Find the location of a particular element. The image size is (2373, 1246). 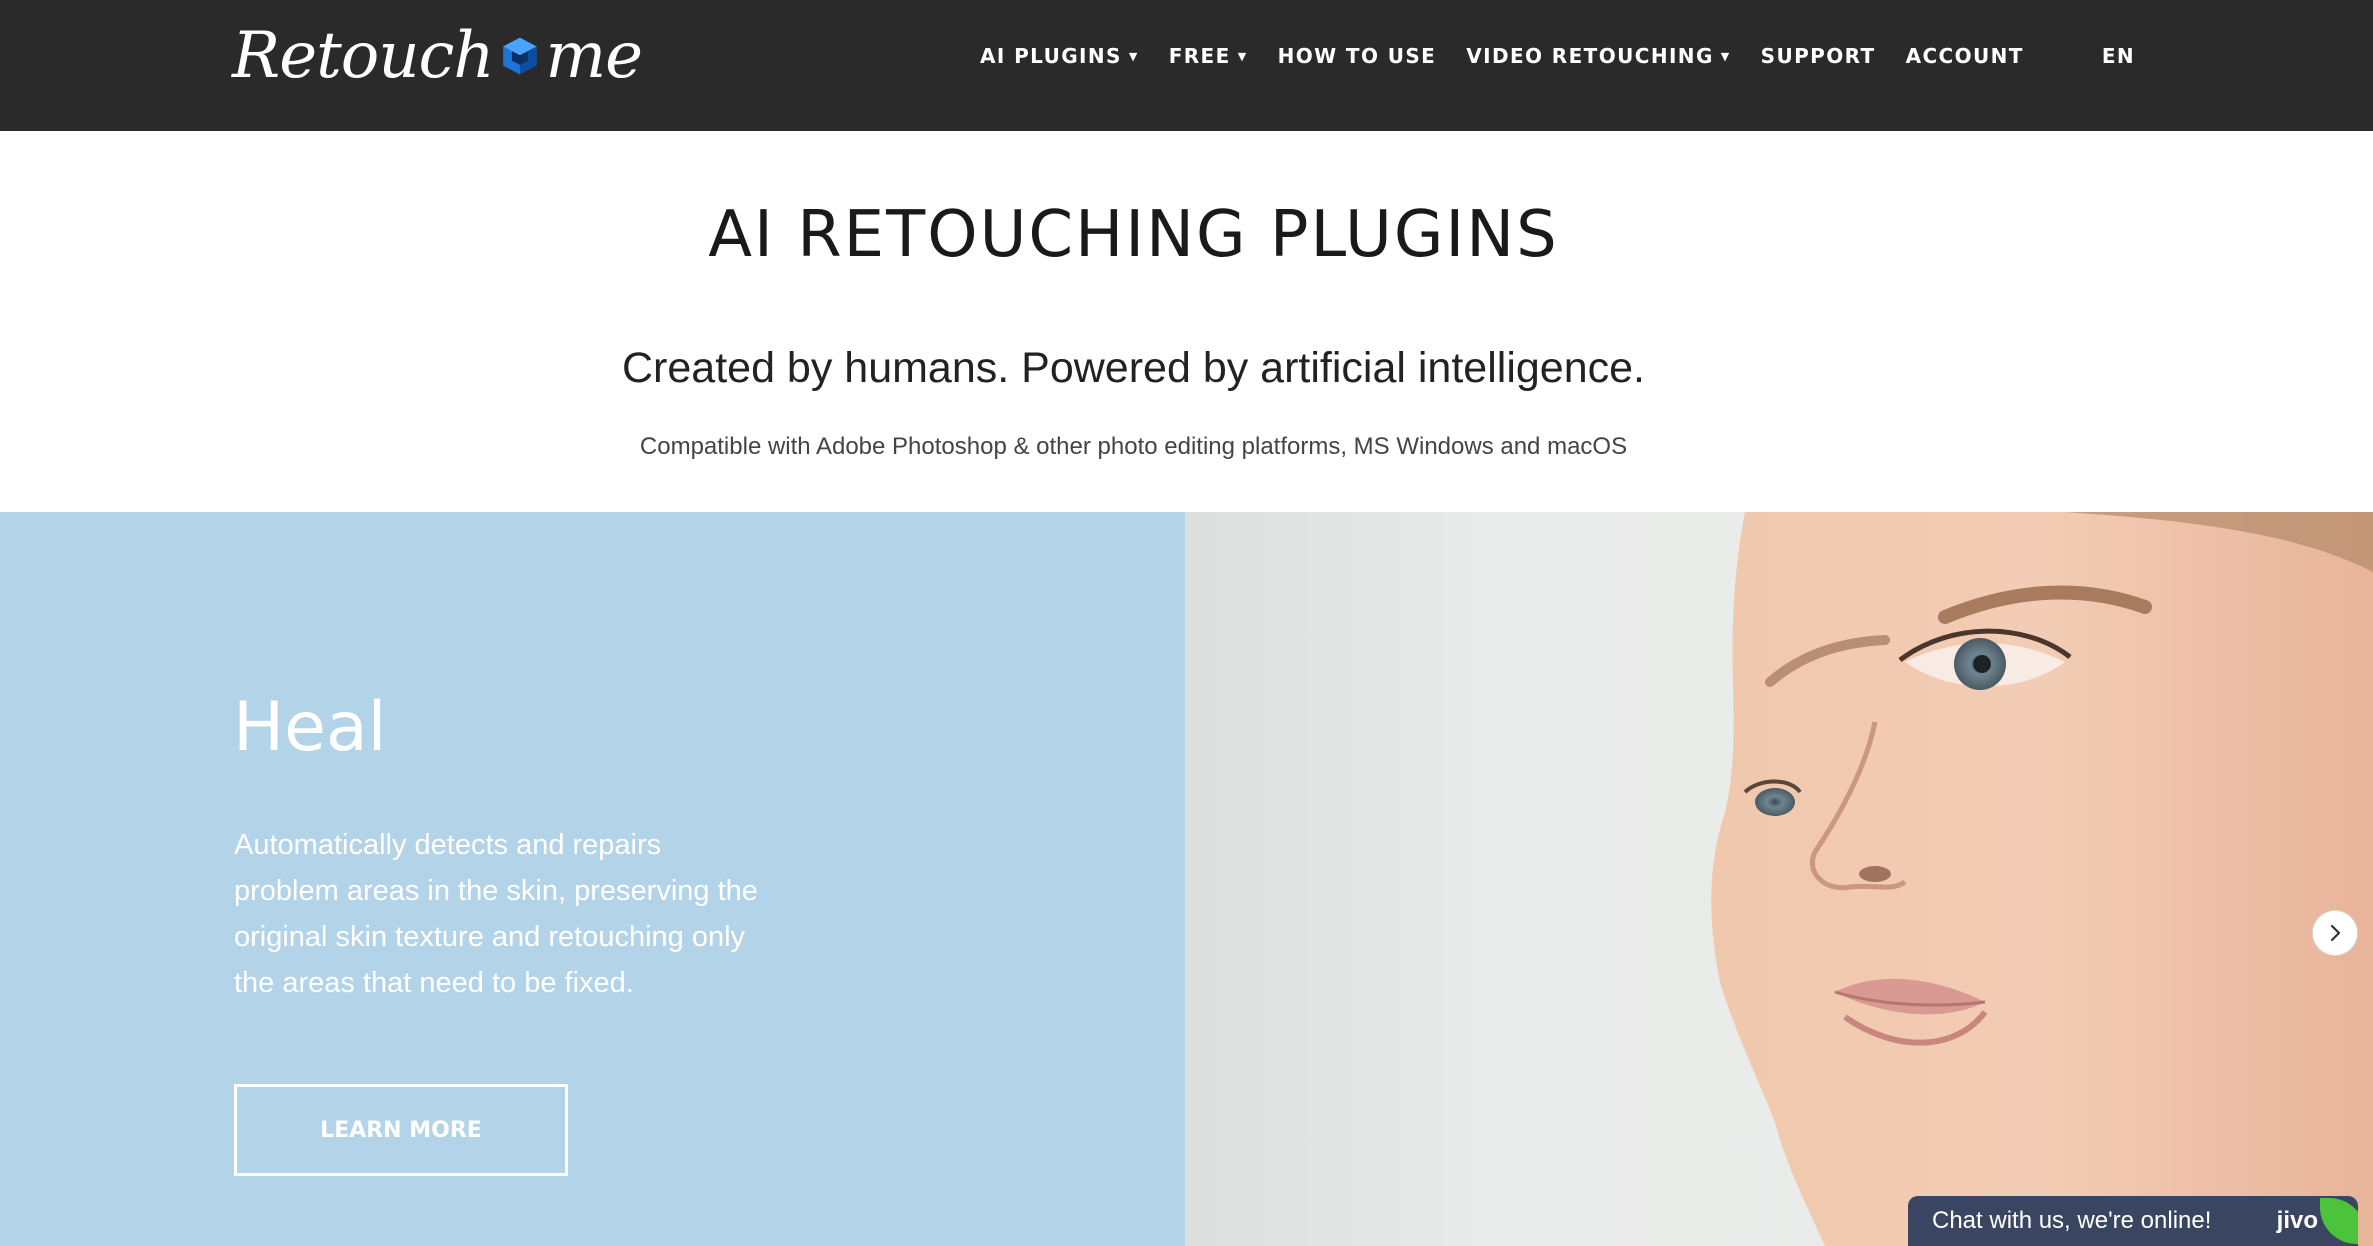

logo-text-left: Retouch is located at coordinates (363, 56).